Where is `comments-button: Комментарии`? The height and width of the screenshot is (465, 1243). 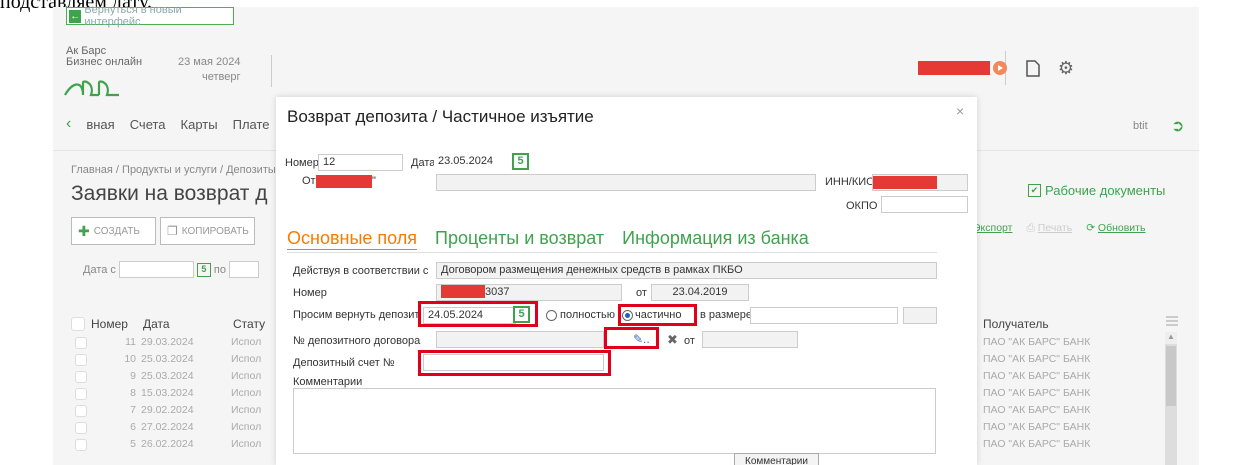 comments-button: Комментарии is located at coordinates (776, 459).